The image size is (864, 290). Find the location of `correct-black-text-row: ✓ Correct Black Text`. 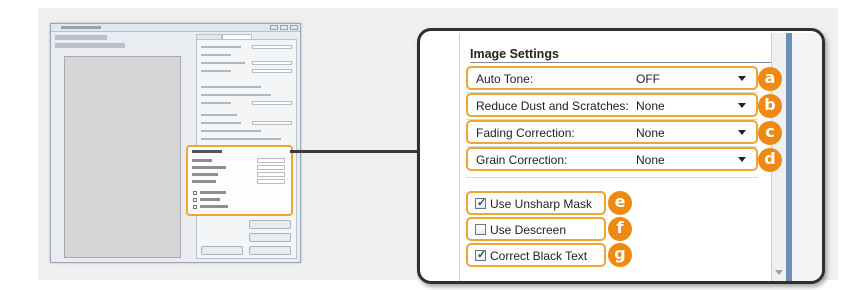

correct-black-text-row: ✓ Correct Black Text is located at coordinates (536, 255).